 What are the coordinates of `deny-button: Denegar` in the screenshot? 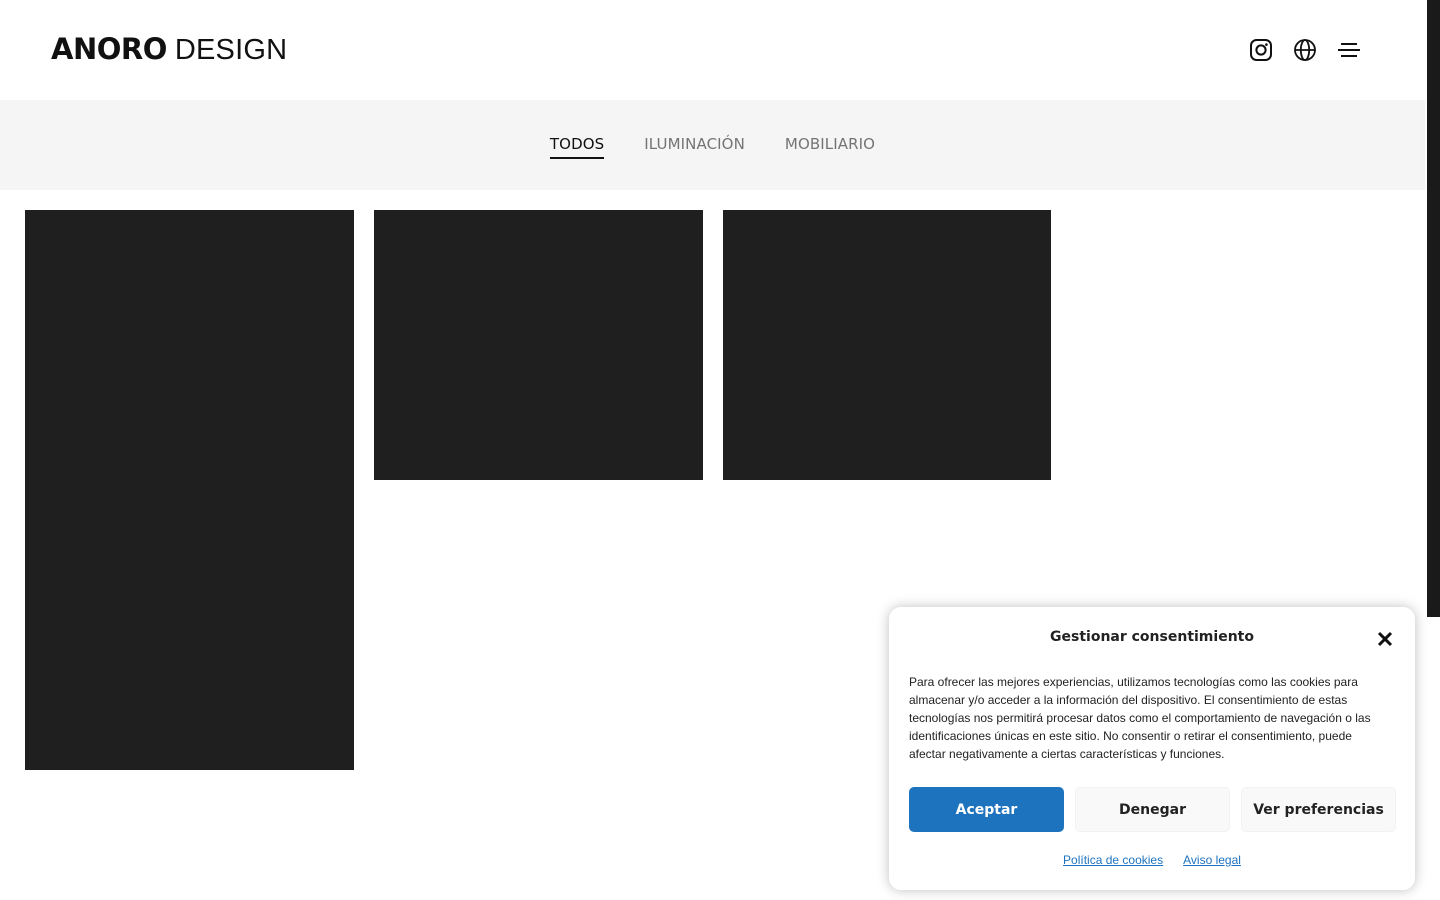 It's located at (1152, 809).